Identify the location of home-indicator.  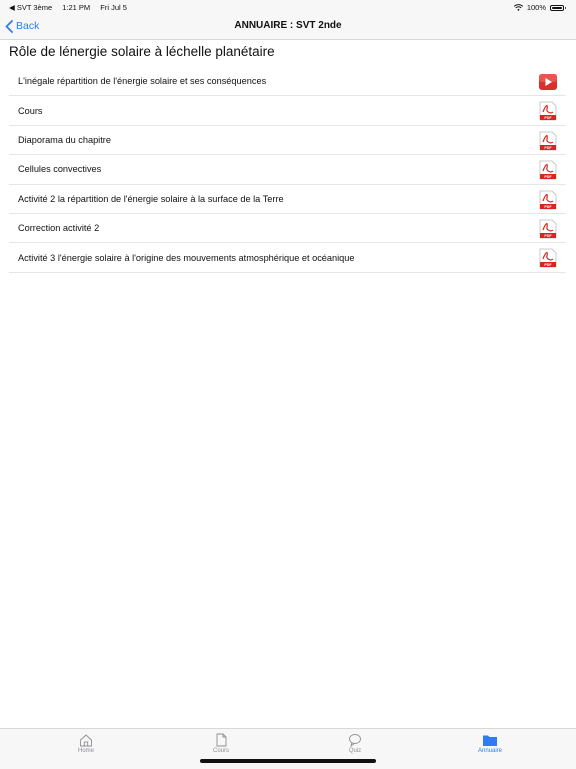
(288, 761).